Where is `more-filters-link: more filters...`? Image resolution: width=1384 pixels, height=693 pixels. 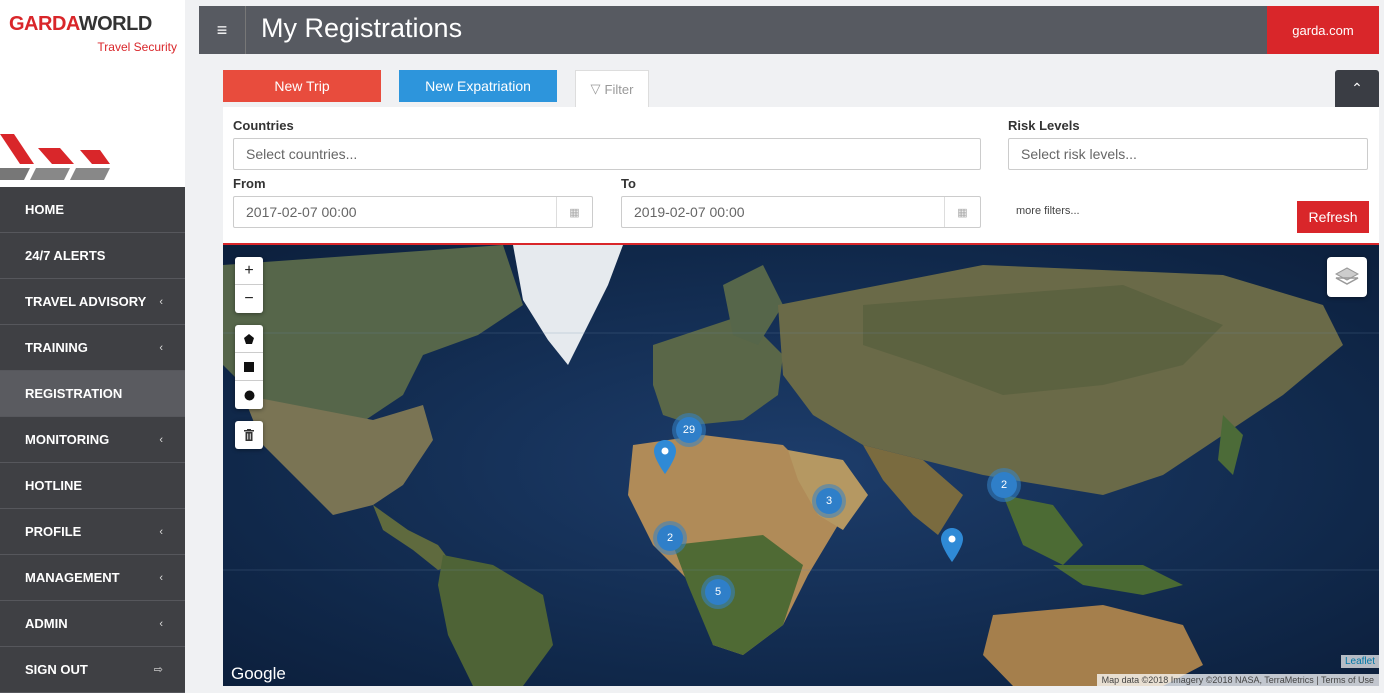
more-filters-link: more filters... is located at coordinates (1048, 211).